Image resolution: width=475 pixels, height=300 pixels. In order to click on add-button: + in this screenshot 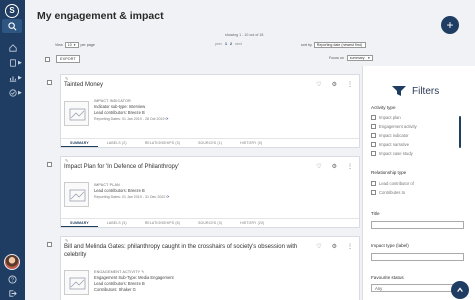, I will do `click(450, 25)`.